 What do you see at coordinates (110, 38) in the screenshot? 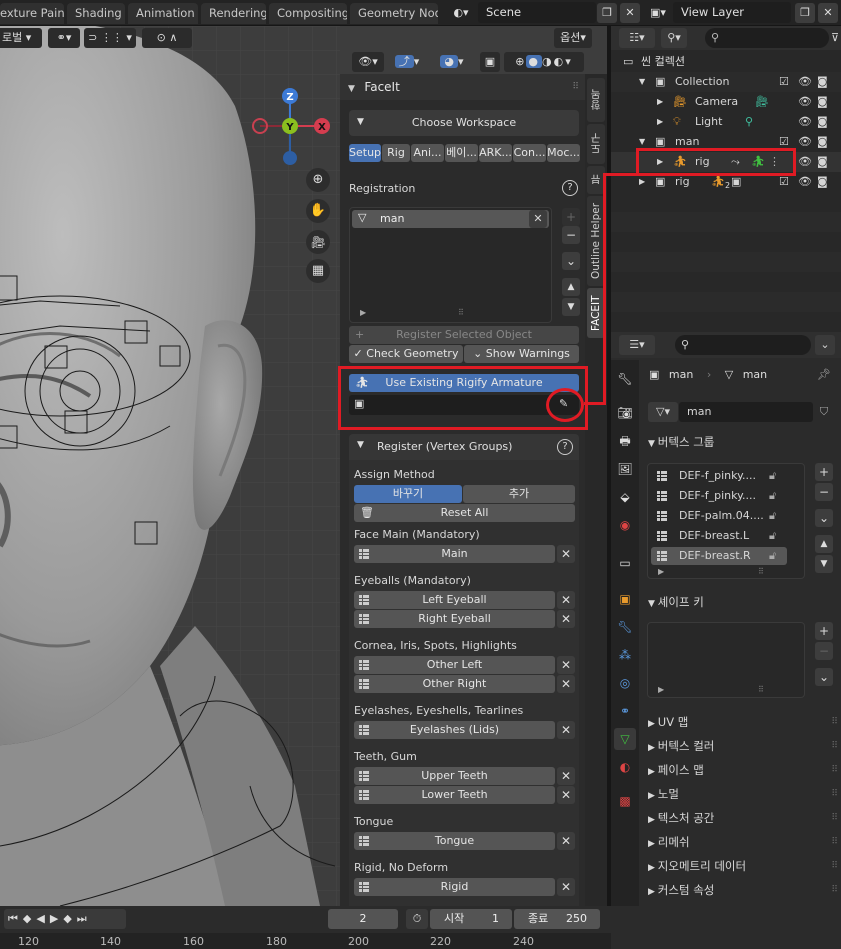
I see `snap-toggle-icon: ⊃ ⋮⋮ ▾` at bounding box center [110, 38].